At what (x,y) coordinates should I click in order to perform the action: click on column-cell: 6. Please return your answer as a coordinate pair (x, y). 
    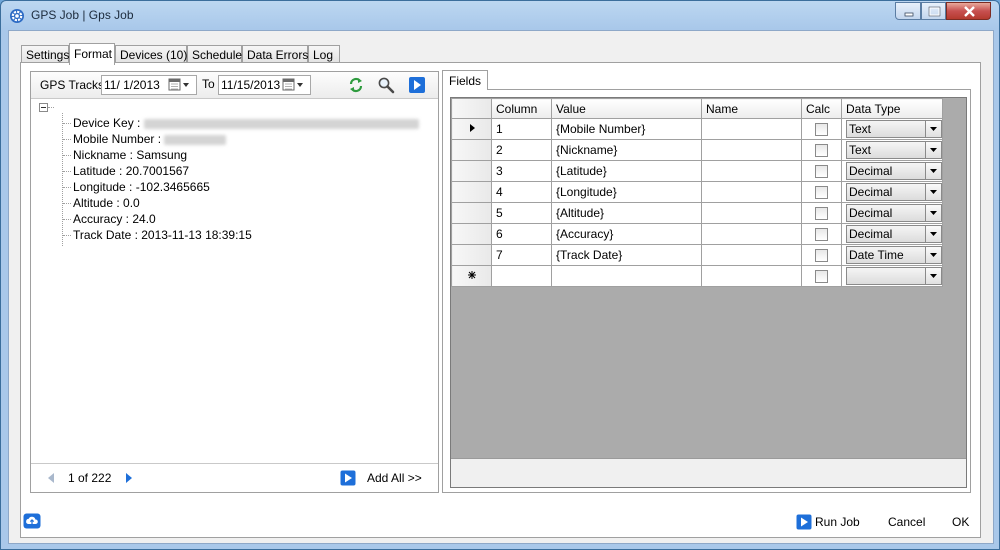
    Looking at the image, I should click on (521, 234).